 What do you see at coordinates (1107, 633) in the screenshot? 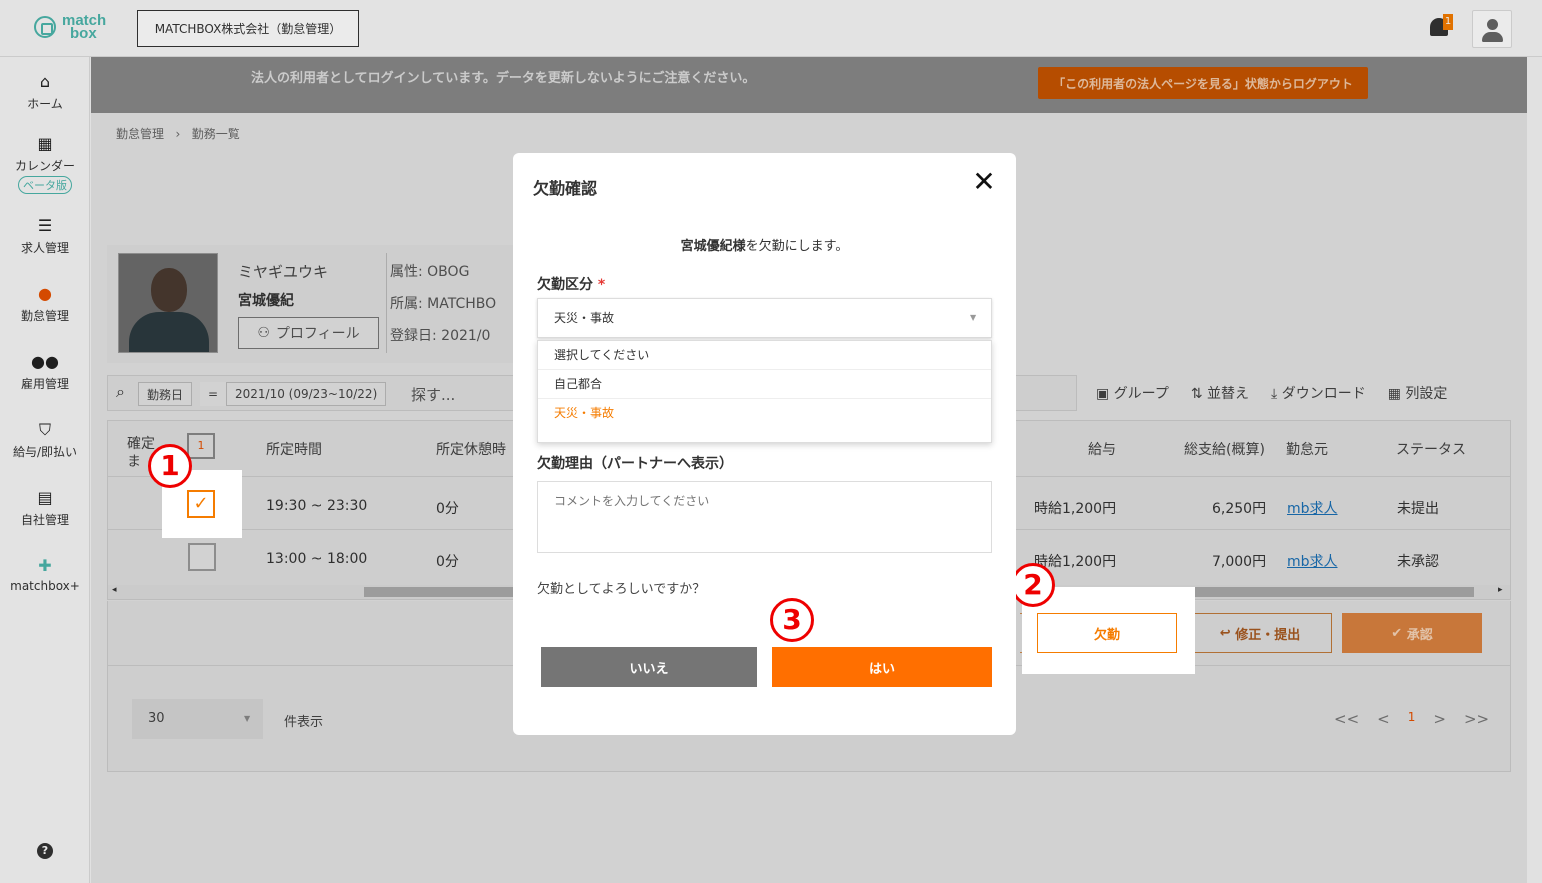
I see `absence-button: 欠勤` at bounding box center [1107, 633].